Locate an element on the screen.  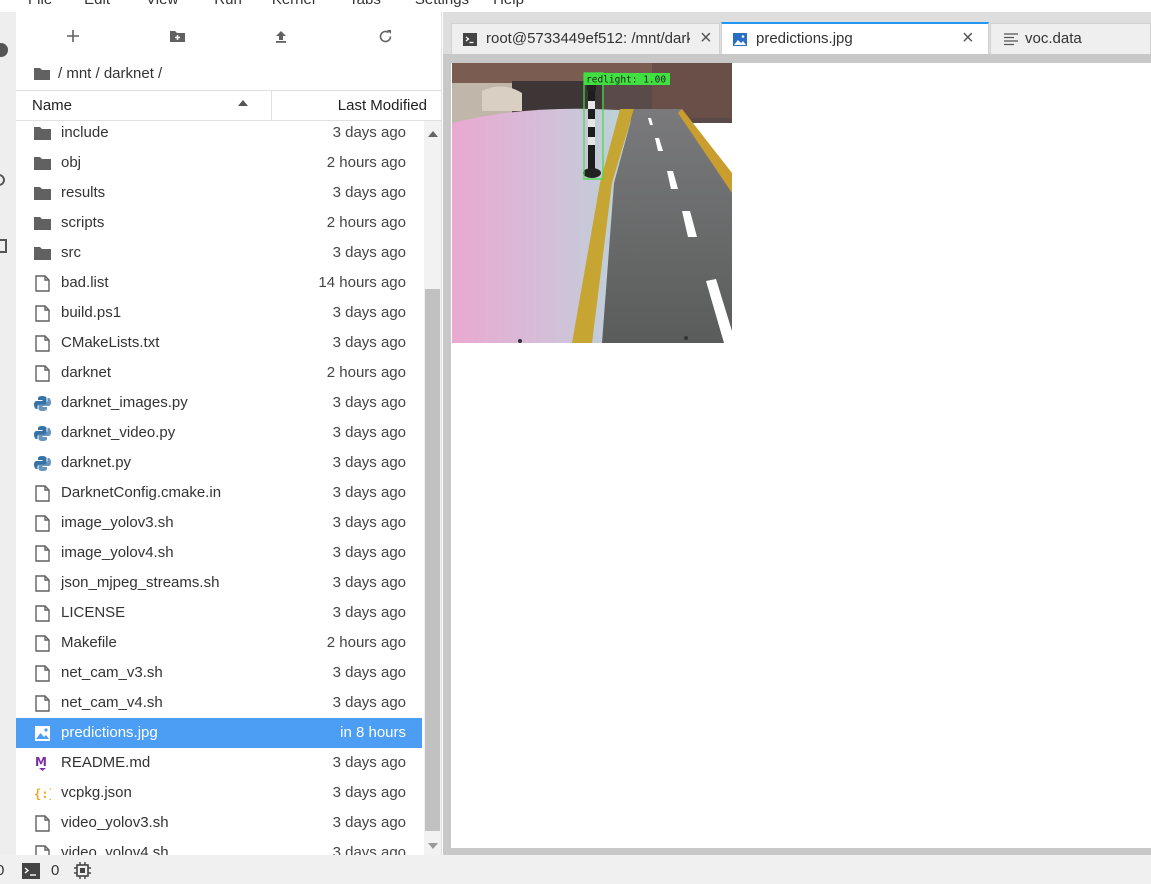
file-name: src is located at coordinates (71, 252).